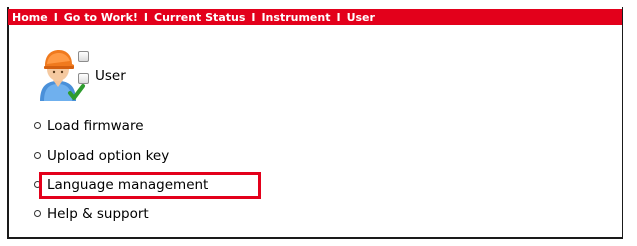 The height and width of the screenshot is (246, 637). What do you see at coordinates (295, 17) in the screenshot?
I see `nav-instrument: Instrument` at bounding box center [295, 17].